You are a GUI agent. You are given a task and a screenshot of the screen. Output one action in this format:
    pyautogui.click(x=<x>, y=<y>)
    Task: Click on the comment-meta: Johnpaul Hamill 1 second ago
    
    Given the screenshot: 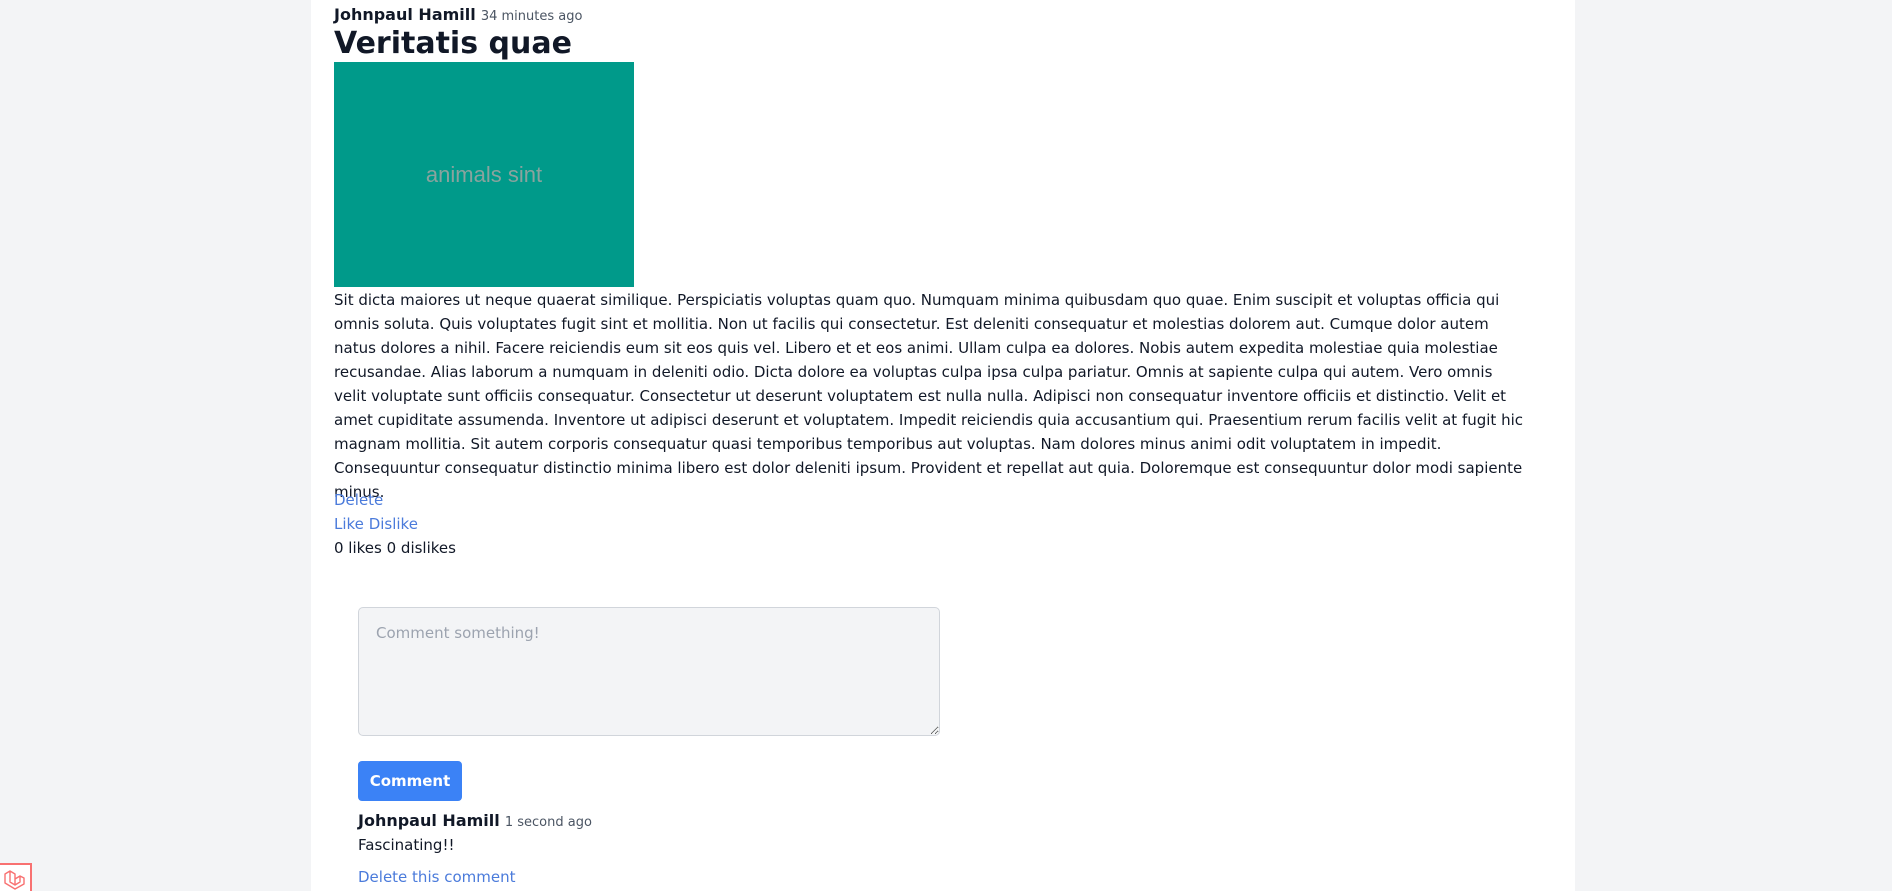 What is the action you would take?
    pyautogui.click(x=475, y=820)
    